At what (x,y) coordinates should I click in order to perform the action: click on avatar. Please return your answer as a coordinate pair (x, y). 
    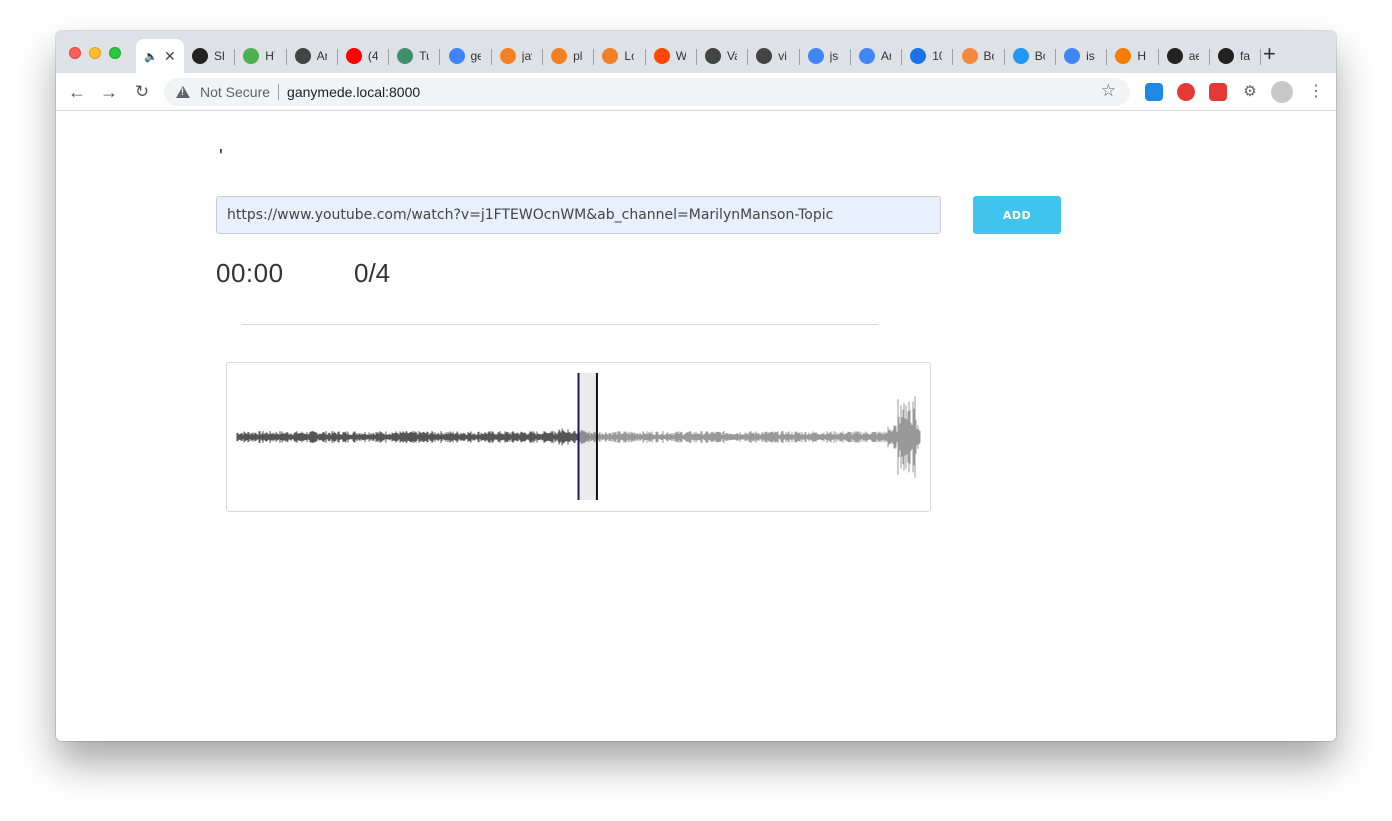
    Looking at the image, I should click on (1282, 92).